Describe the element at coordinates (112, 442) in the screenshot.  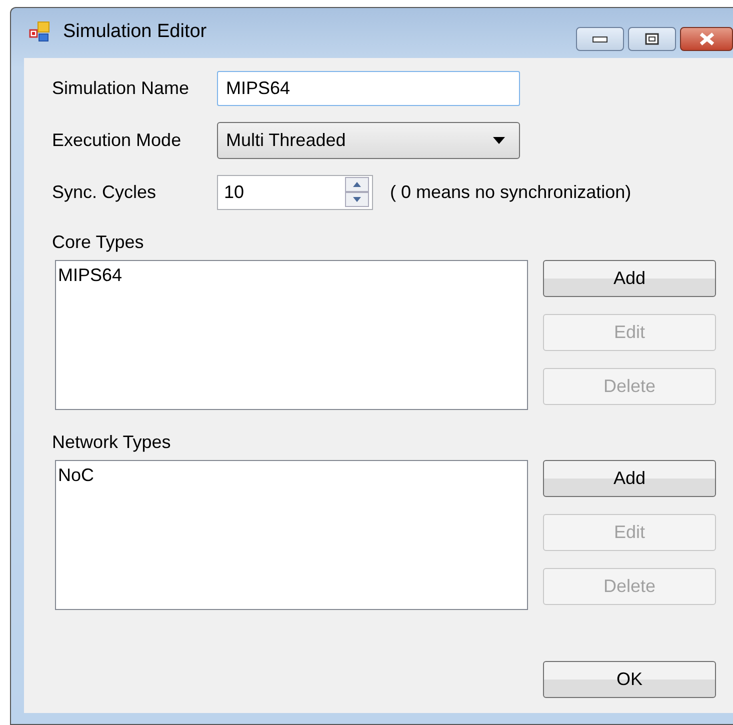
I see `section-label: Network Types` at that location.